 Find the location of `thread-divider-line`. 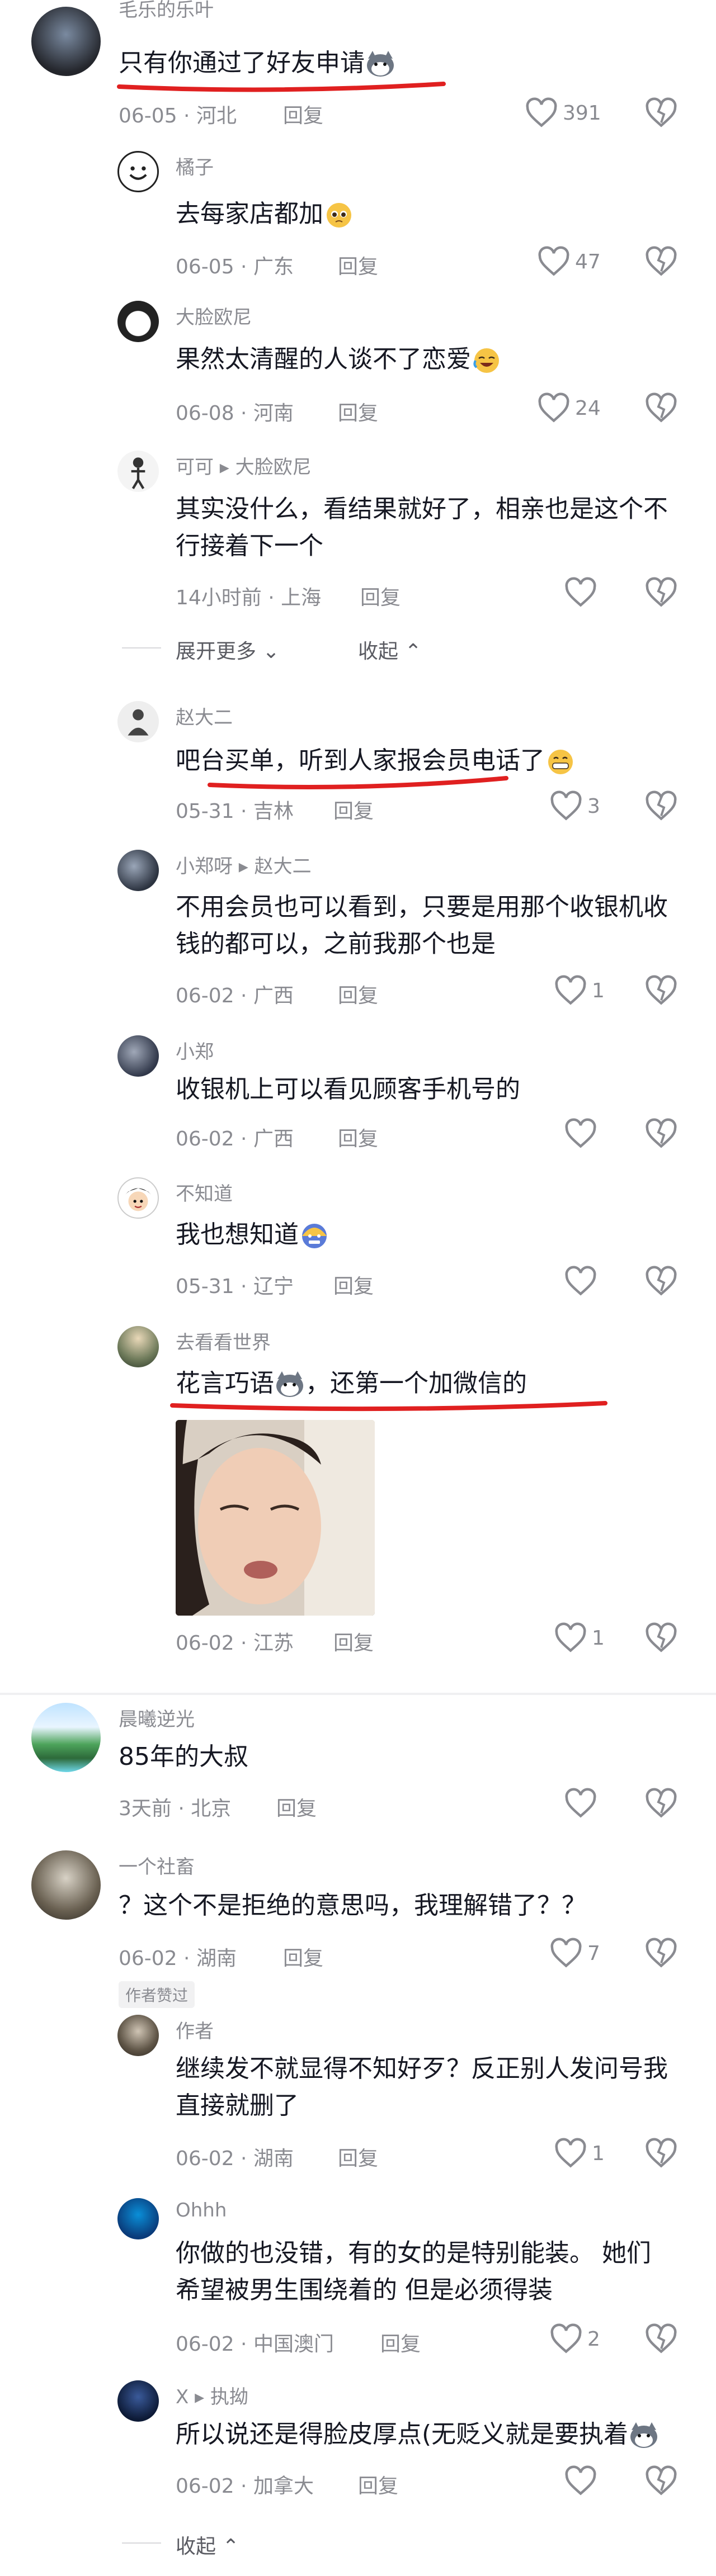

thread-divider-line is located at coordinates (141, 2543).